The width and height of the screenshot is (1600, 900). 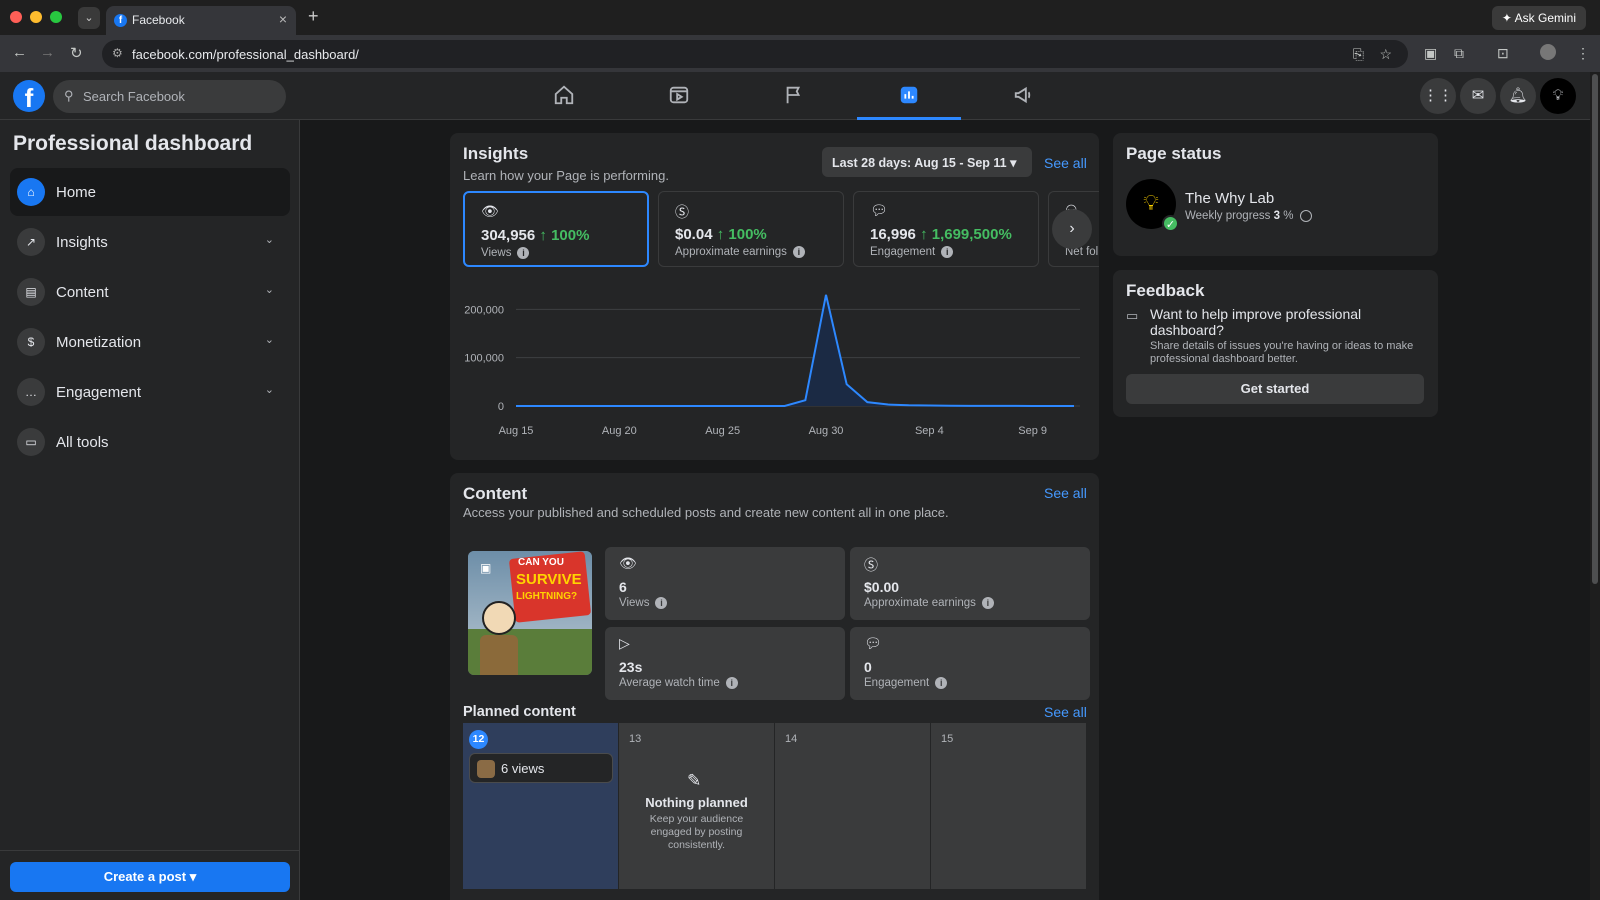 I want to click on feedback-title: Feedback, so click(x=1165, y=290).